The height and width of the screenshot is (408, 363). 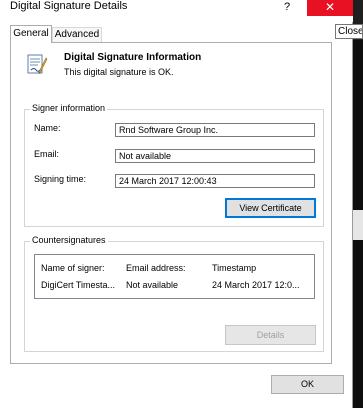 I want to click on close-button: ✕, so click(x=330, y=8).